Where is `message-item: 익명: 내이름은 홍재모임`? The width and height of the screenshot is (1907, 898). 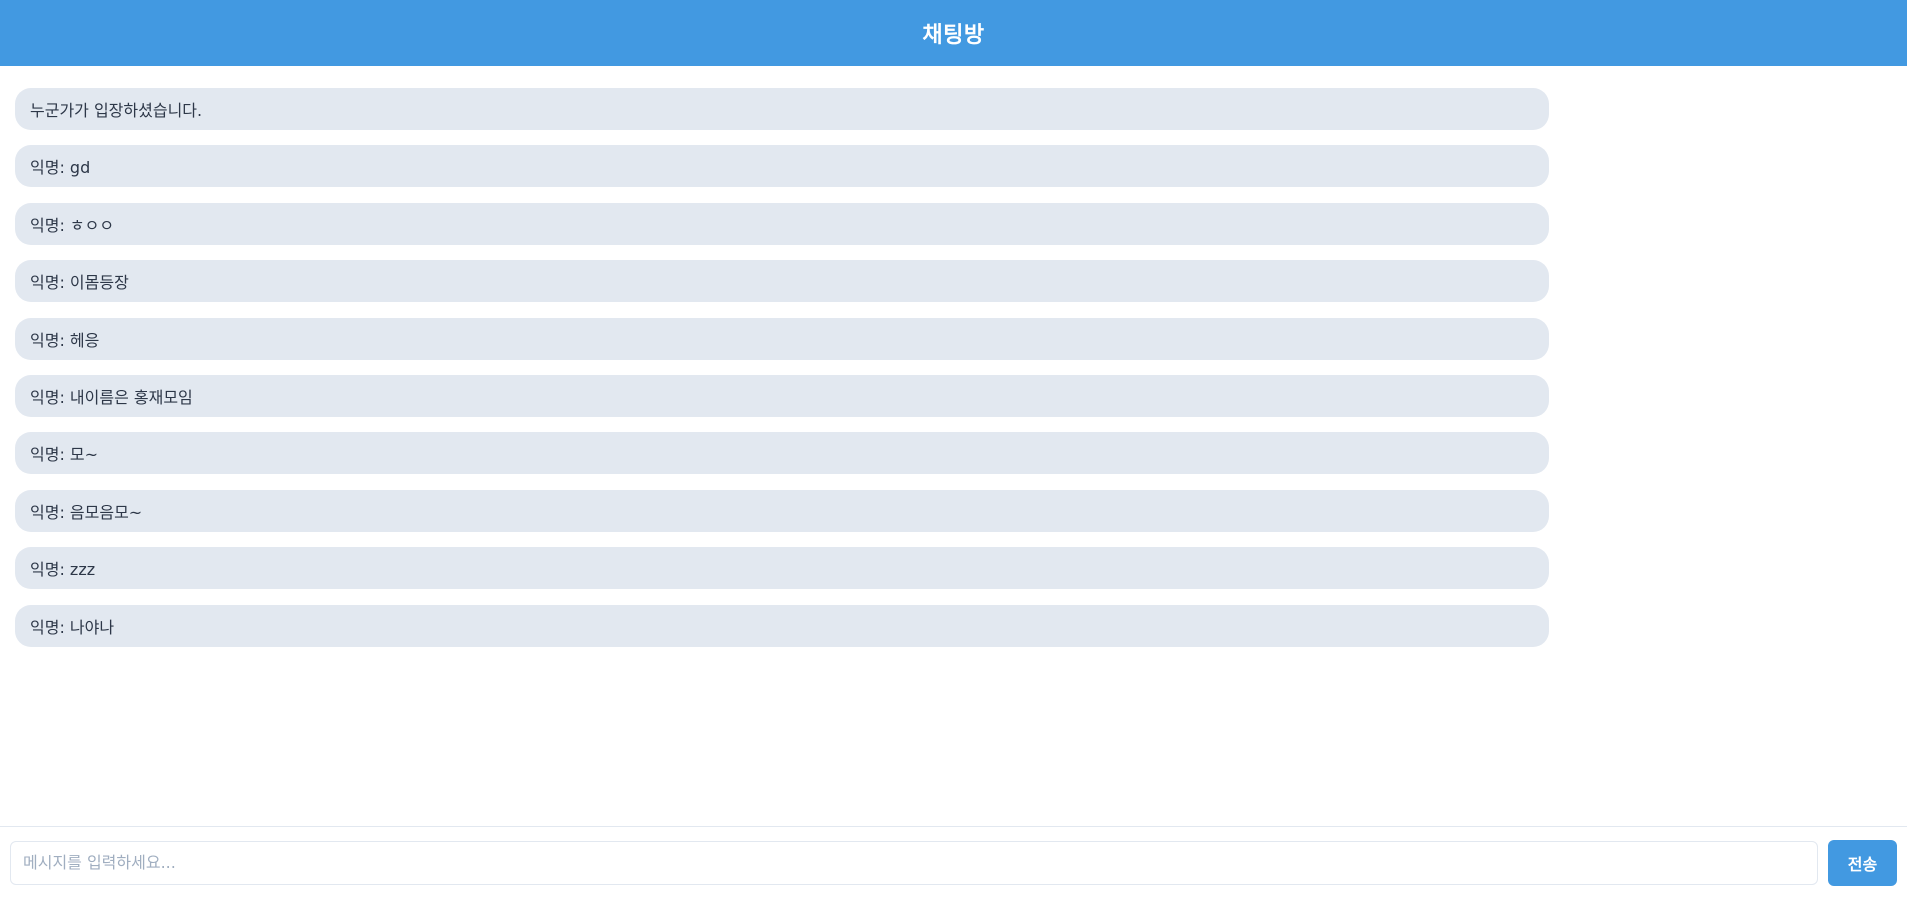
message-item: 익명: 내이름은 홍재모임 is located at coordinates (782, 395).